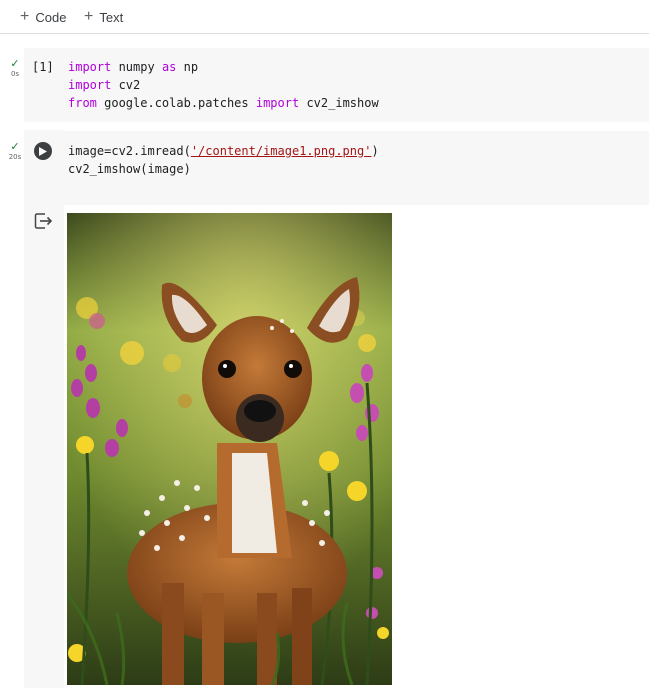  I want to click on output-menu-icon, so click(43, 221).